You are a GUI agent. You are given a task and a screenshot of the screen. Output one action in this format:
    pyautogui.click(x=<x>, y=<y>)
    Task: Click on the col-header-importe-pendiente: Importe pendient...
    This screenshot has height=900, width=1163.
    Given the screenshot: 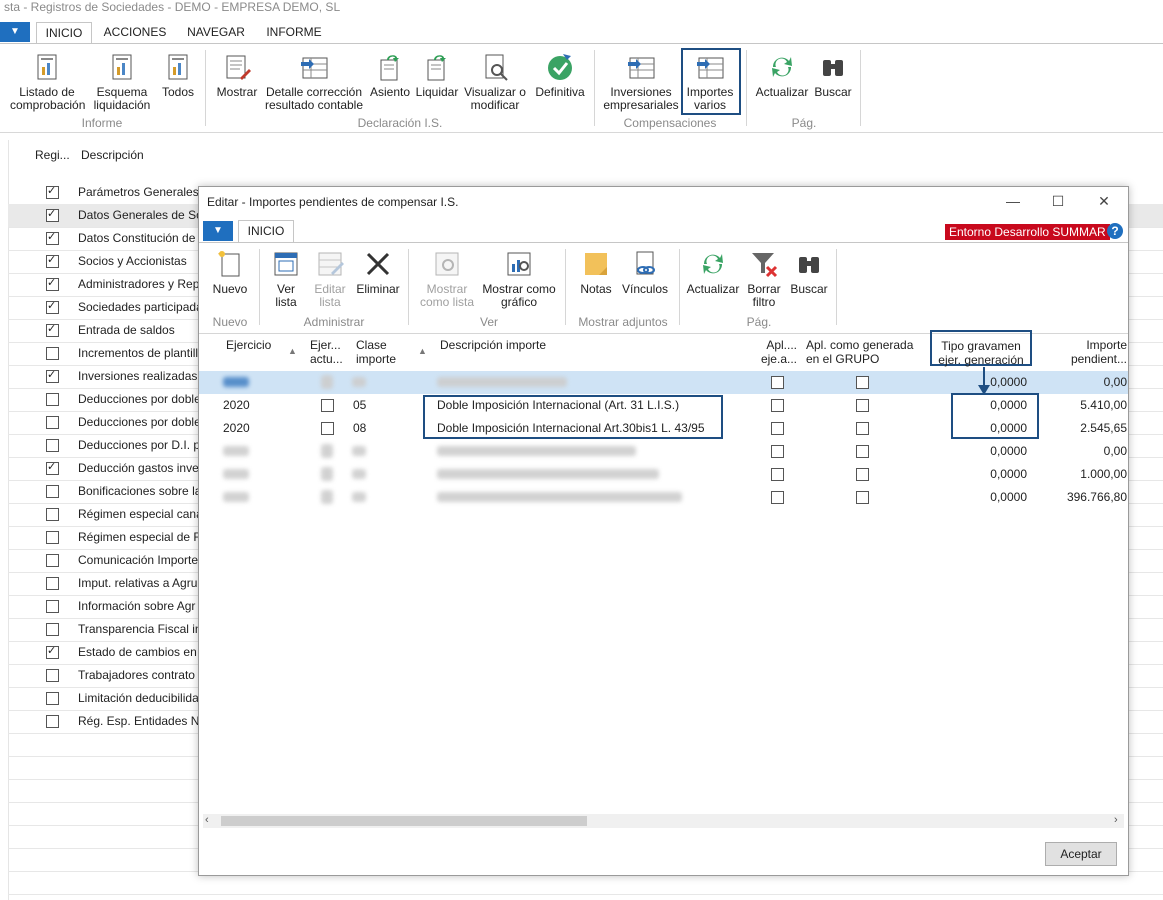 What is the action you would take?
    pyautogui.click(x=1098, y=352)
    